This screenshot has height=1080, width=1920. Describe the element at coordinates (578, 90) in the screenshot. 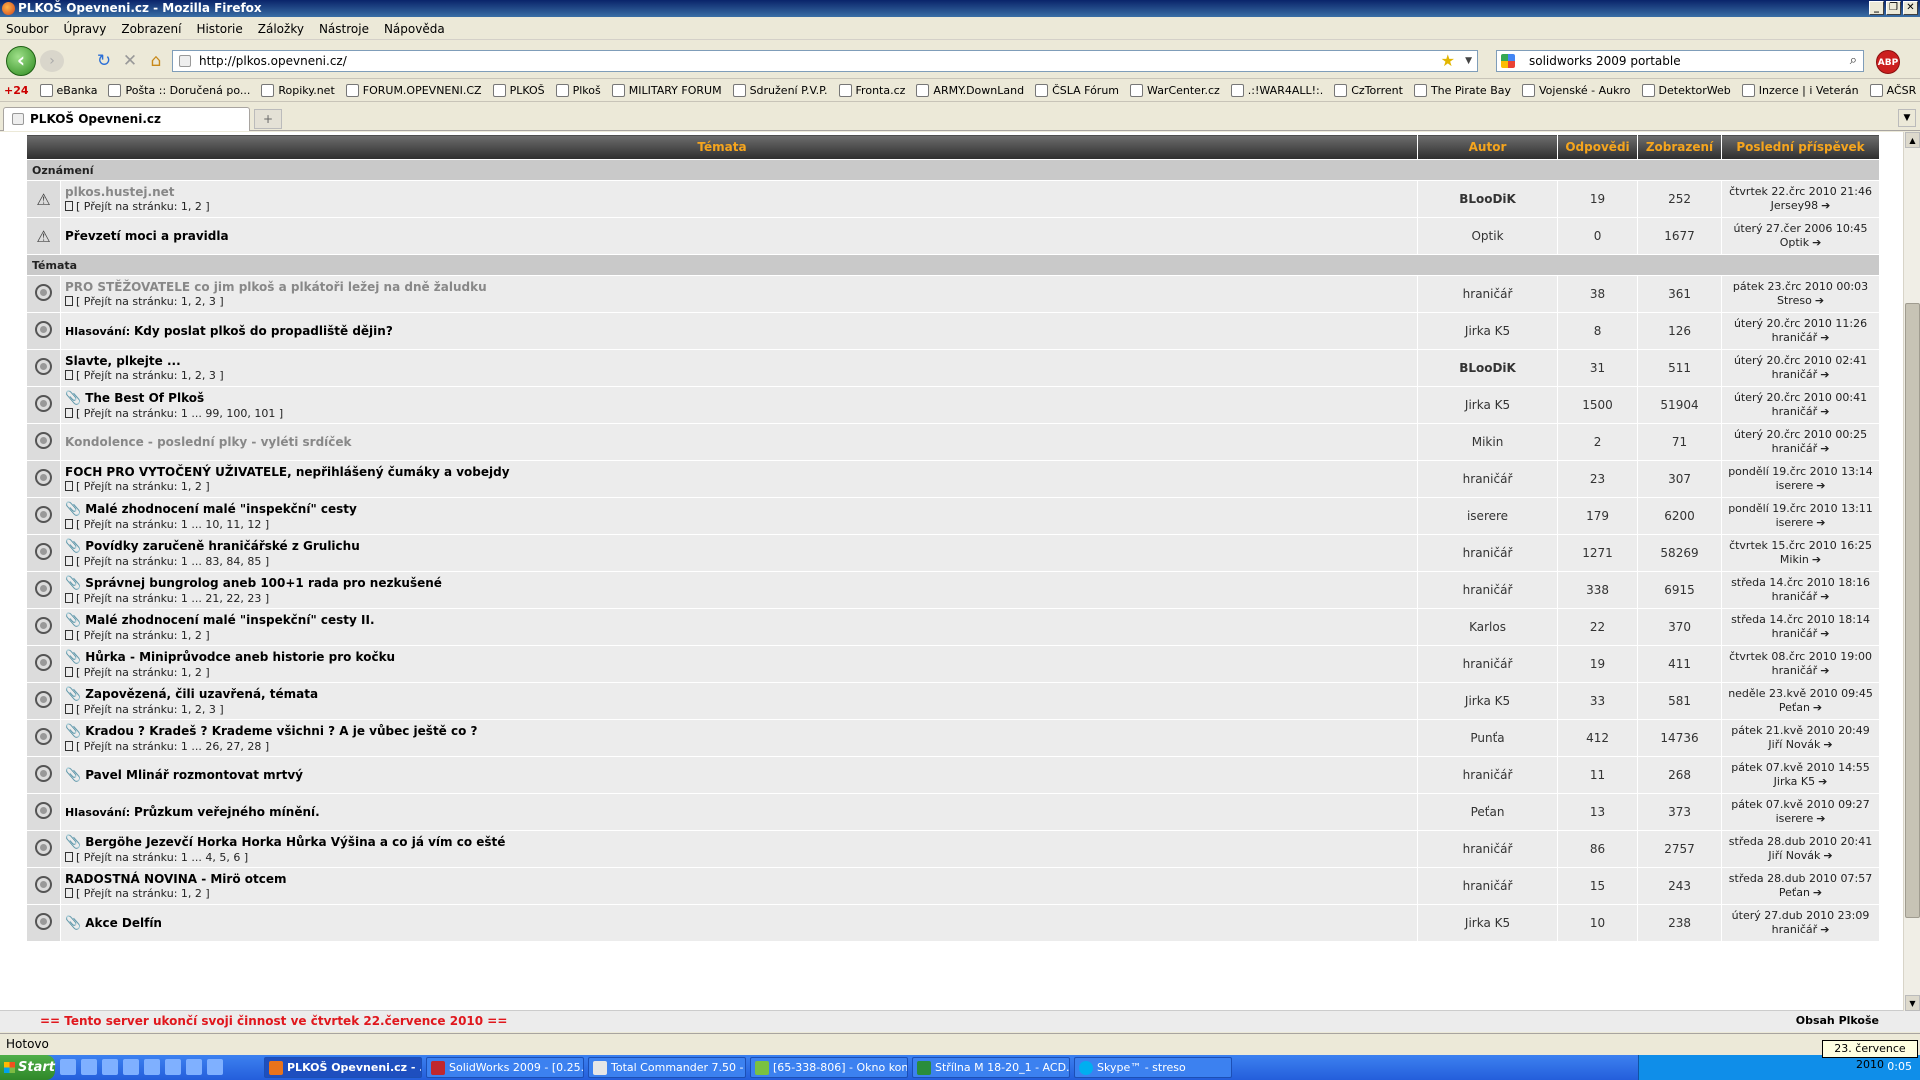

I see `bookmark-item: Plkoš` at that location.